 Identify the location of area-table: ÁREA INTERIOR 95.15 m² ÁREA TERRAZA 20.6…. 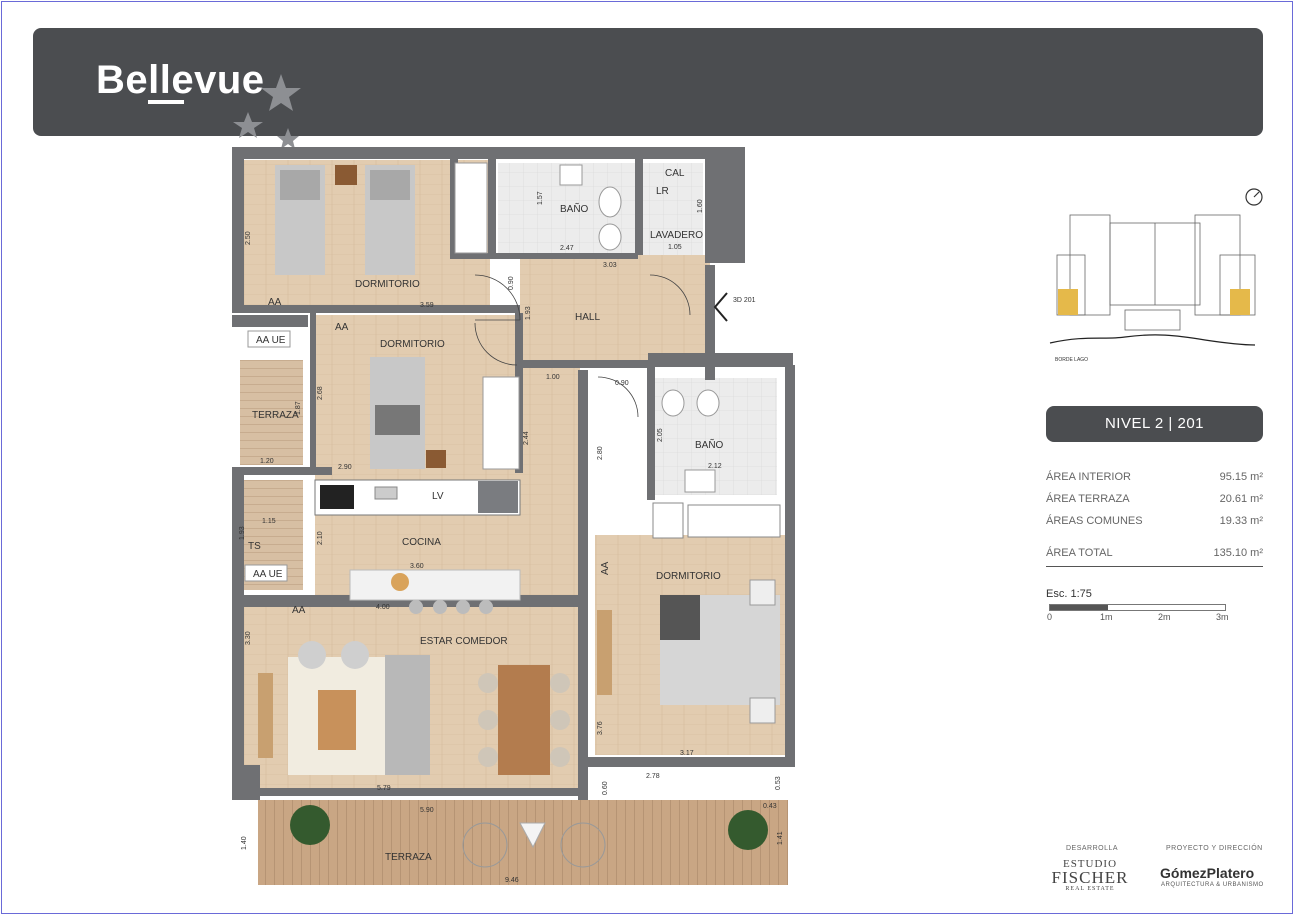
(1154, 517).